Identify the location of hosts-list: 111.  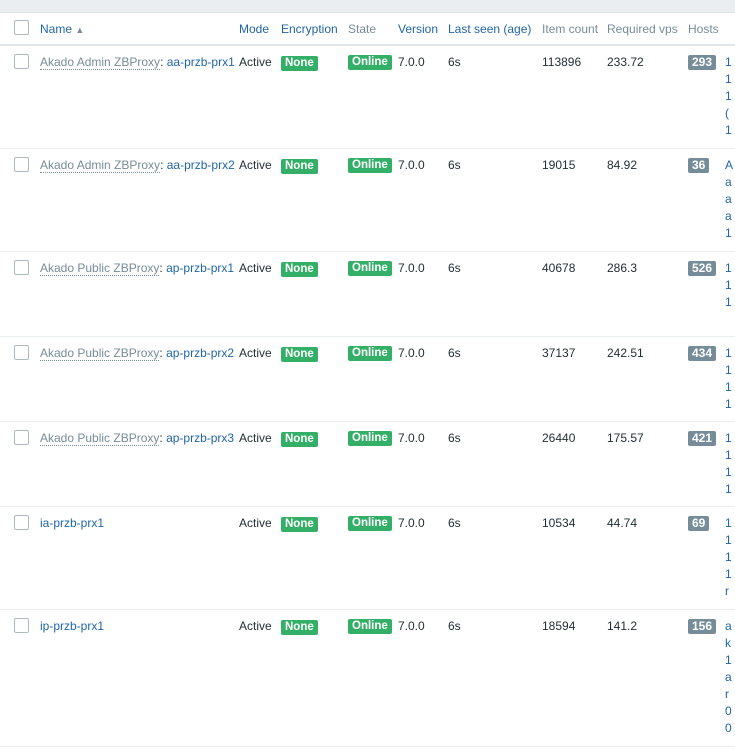
(730, 294).